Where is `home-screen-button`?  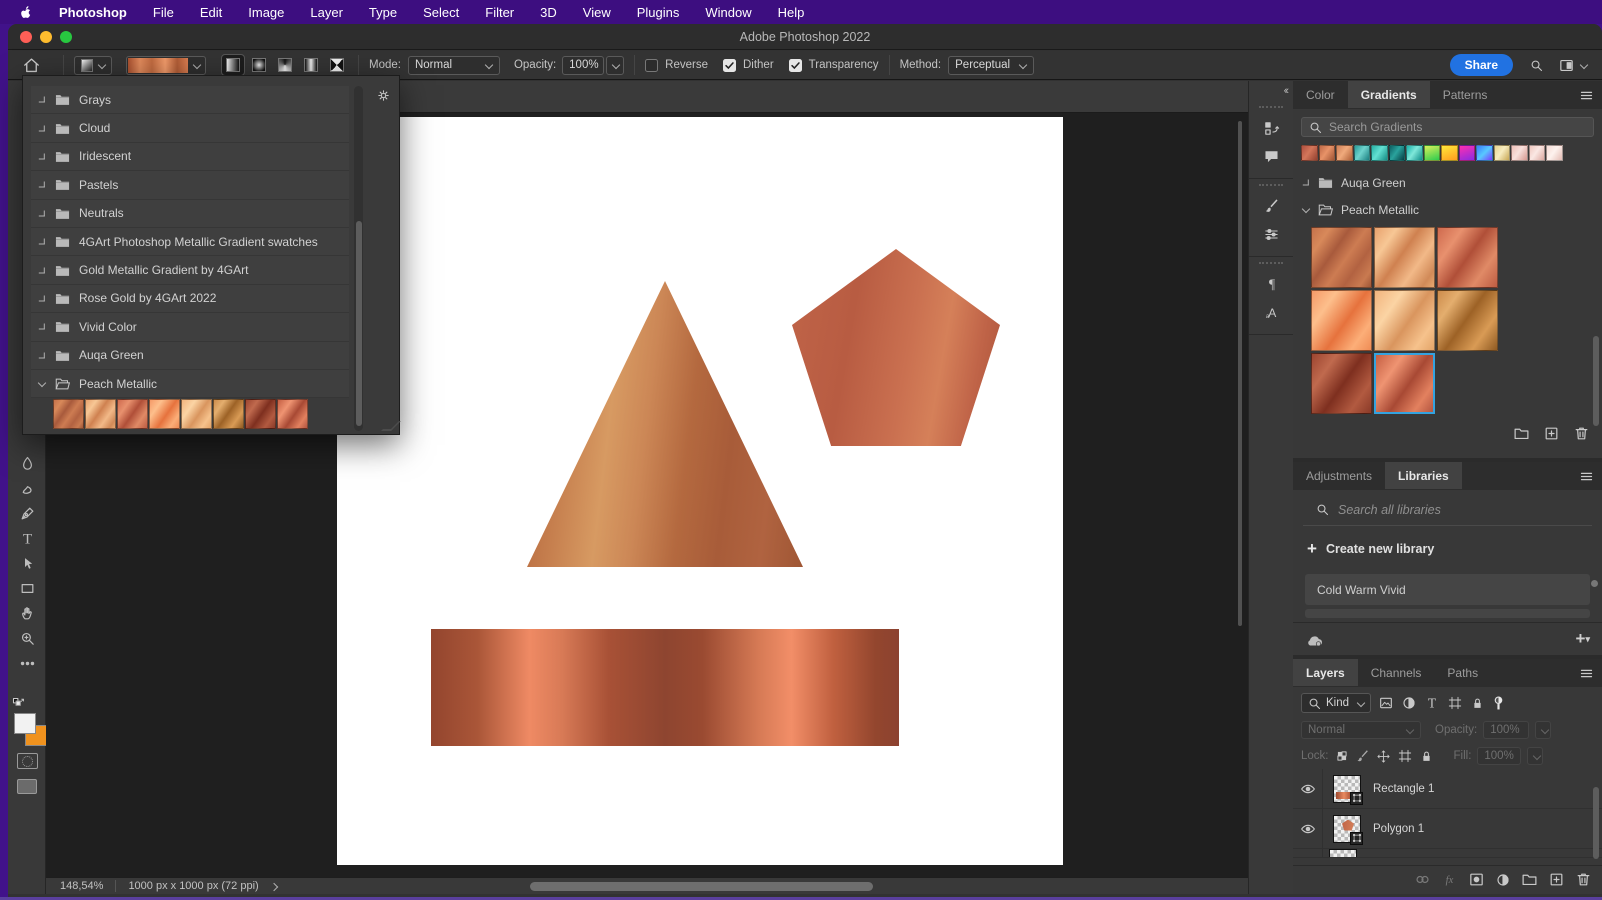 home-screen-button is located at coordinates (31, 65).